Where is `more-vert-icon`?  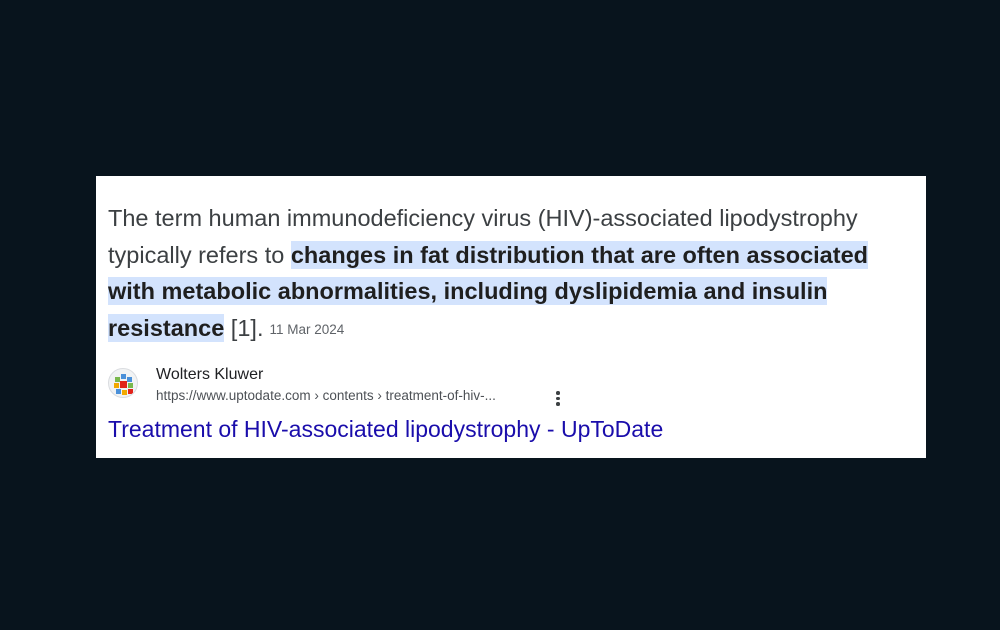
more-vert-icon is located at coordinates (558, 398).